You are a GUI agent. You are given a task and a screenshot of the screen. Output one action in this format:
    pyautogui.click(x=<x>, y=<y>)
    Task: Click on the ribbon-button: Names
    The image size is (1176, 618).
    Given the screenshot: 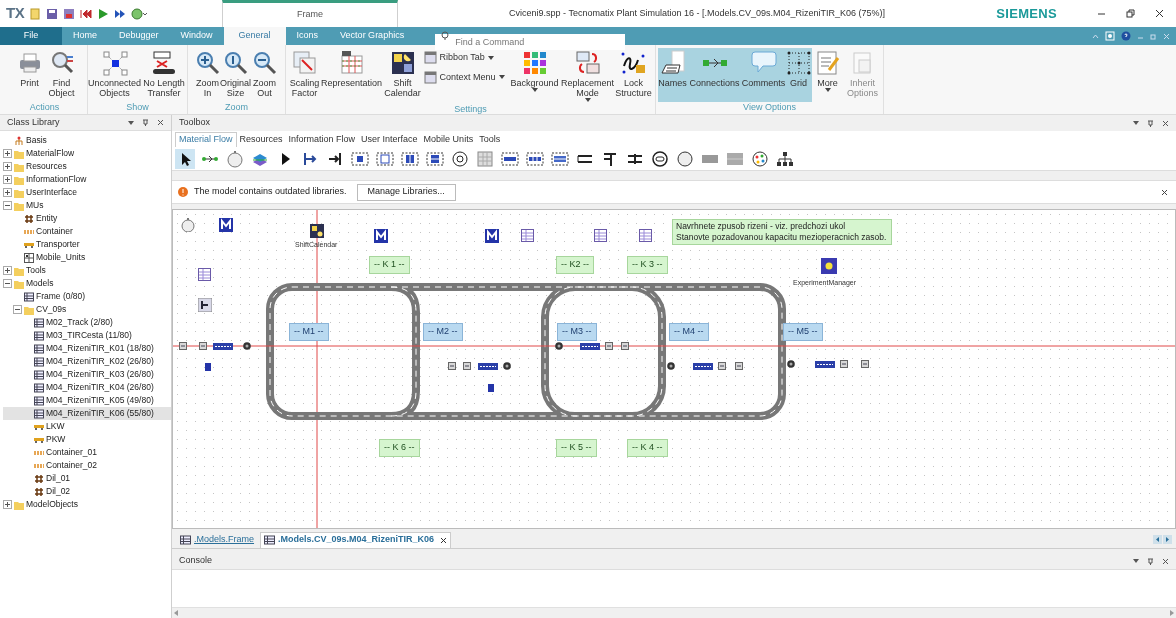 What is the action you would take?
    pyautogui.click(x=672, y=75)
    